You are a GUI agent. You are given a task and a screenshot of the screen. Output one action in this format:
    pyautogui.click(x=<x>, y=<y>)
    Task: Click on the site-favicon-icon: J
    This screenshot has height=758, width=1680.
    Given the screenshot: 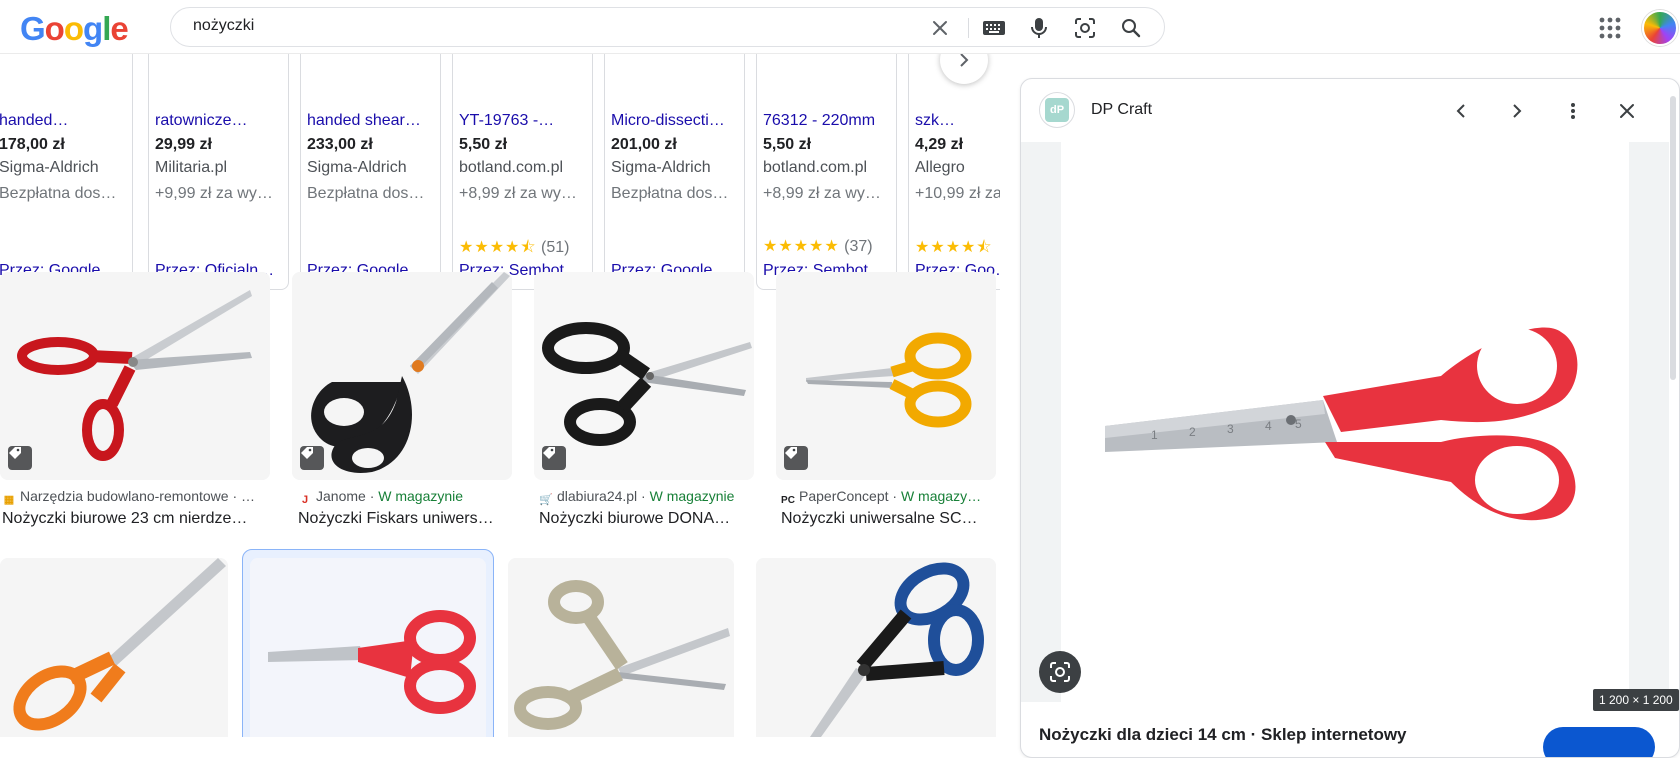 What is the action you would take?
    pyautogui.click(x=305, y=500)
    